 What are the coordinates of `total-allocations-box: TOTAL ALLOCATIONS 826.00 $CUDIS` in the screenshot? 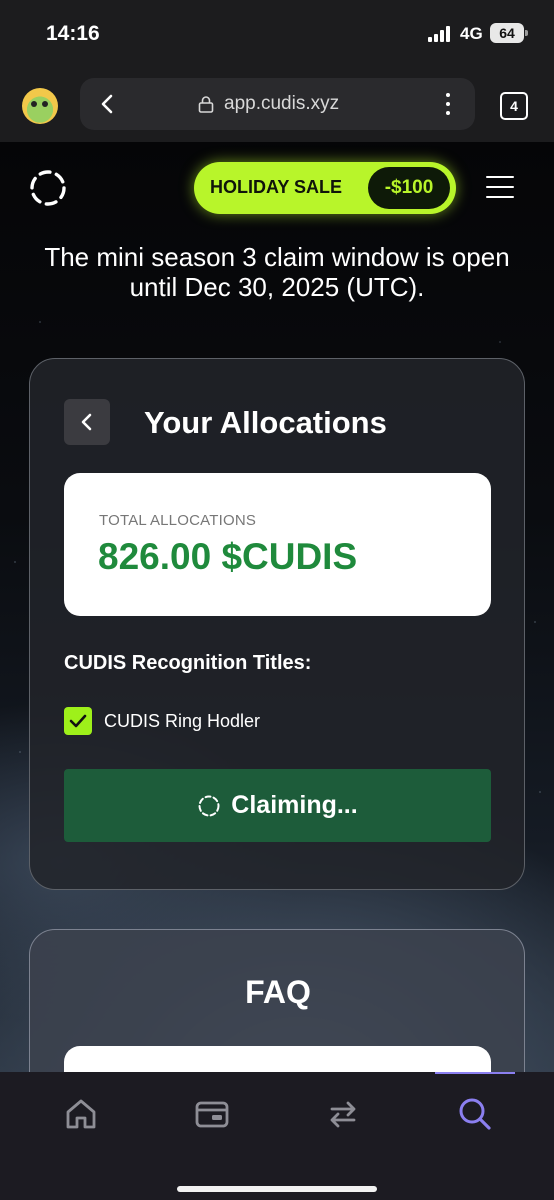 It's located at (277, 544).